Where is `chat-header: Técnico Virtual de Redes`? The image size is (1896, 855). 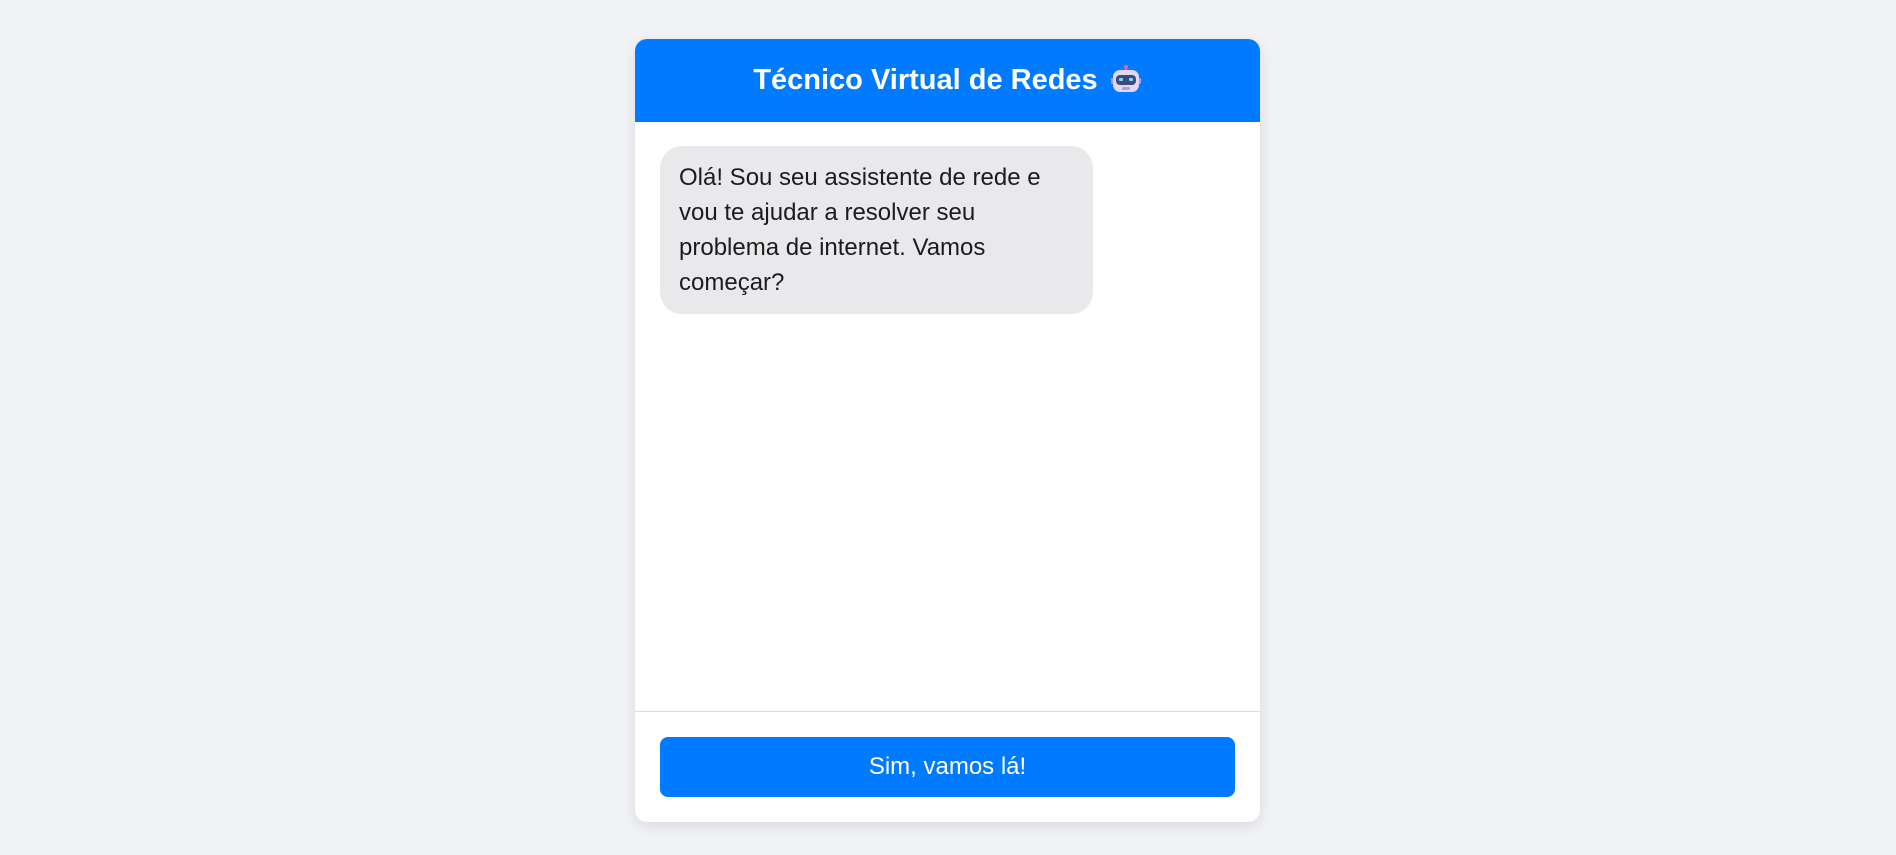
chat-header: Técnico Virtual de Redes is located at coordinates (947, 80).